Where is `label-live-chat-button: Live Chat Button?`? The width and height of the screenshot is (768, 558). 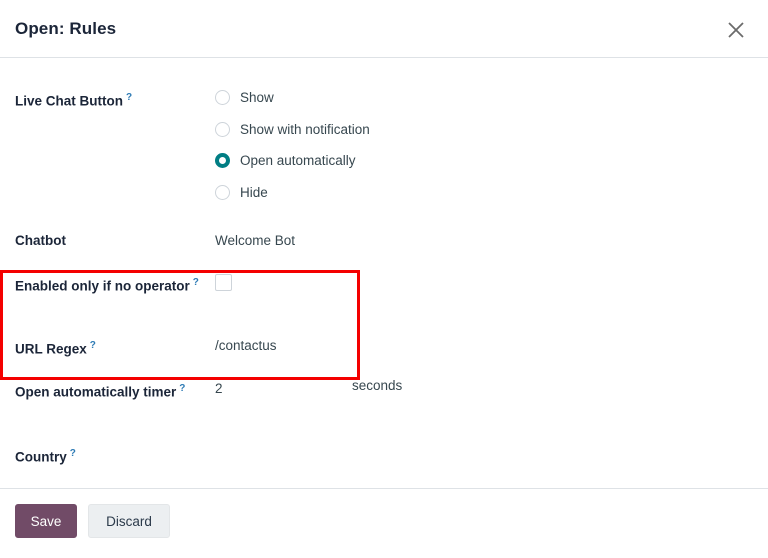 label-live-chat-button: Live Chat Button? is located at coordinates (110, 99).